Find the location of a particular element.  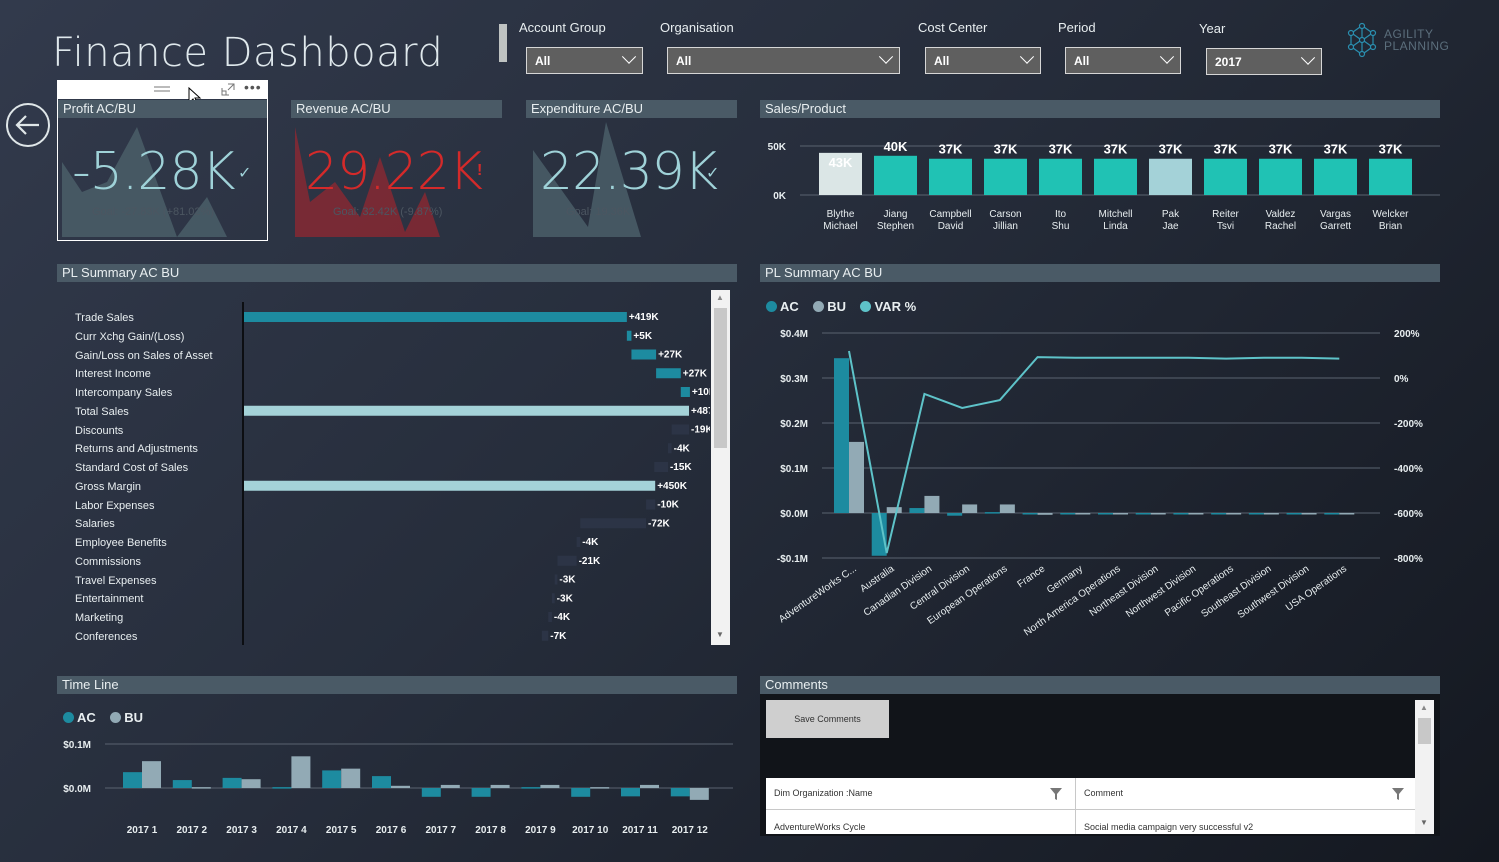

y-left-tick-label: $0.4M is located at coordinates (794, 334).